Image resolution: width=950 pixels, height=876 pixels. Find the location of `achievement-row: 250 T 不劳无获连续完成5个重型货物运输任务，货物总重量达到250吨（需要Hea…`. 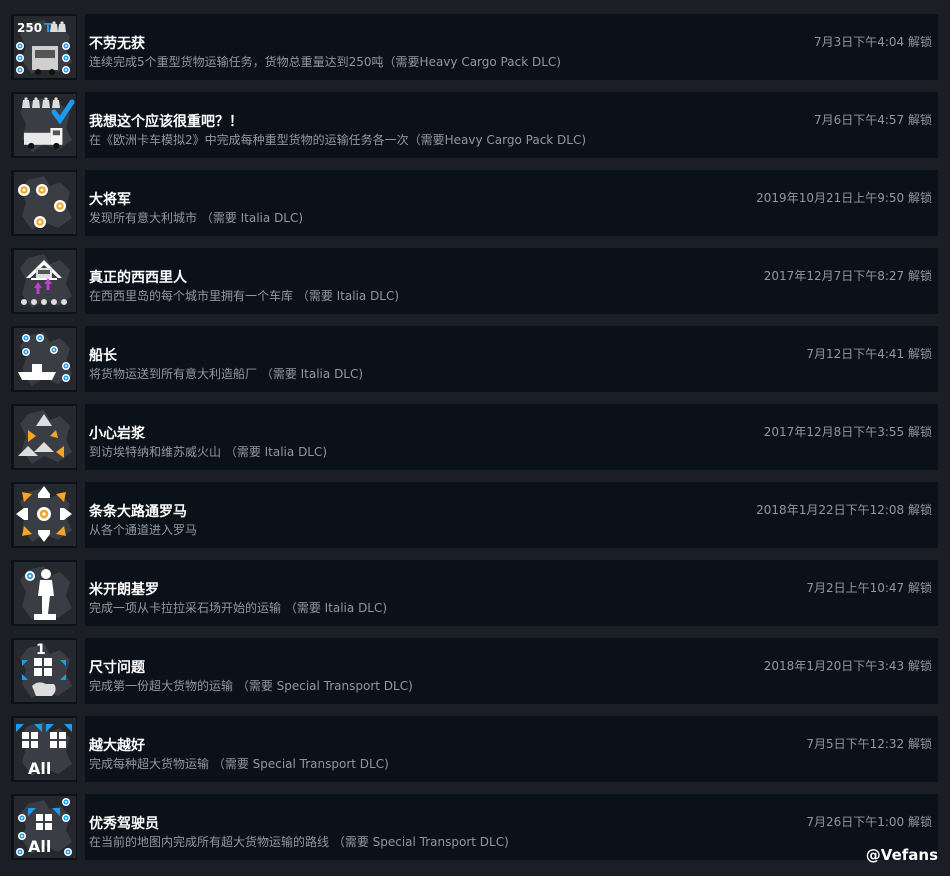

achievement-row: 250 T 不劳无获连续完成5个重型货物运输任务，货物总重量达到250吨（需要Hea… is located at coordinates (474, 47).